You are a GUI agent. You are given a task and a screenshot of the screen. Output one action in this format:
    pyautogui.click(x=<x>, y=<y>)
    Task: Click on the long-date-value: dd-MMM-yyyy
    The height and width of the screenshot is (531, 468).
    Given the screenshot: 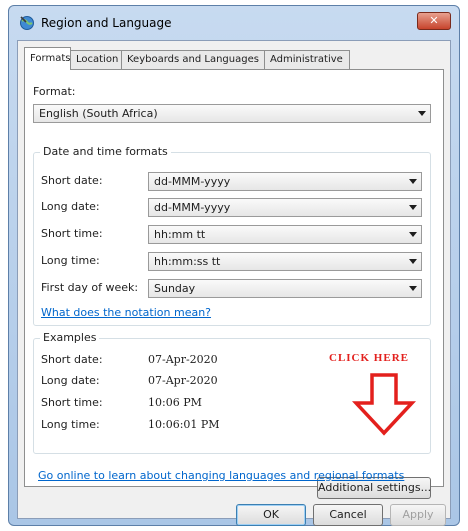 What is the action you would take?
    pyautogui.click(x=192, y=207)
    